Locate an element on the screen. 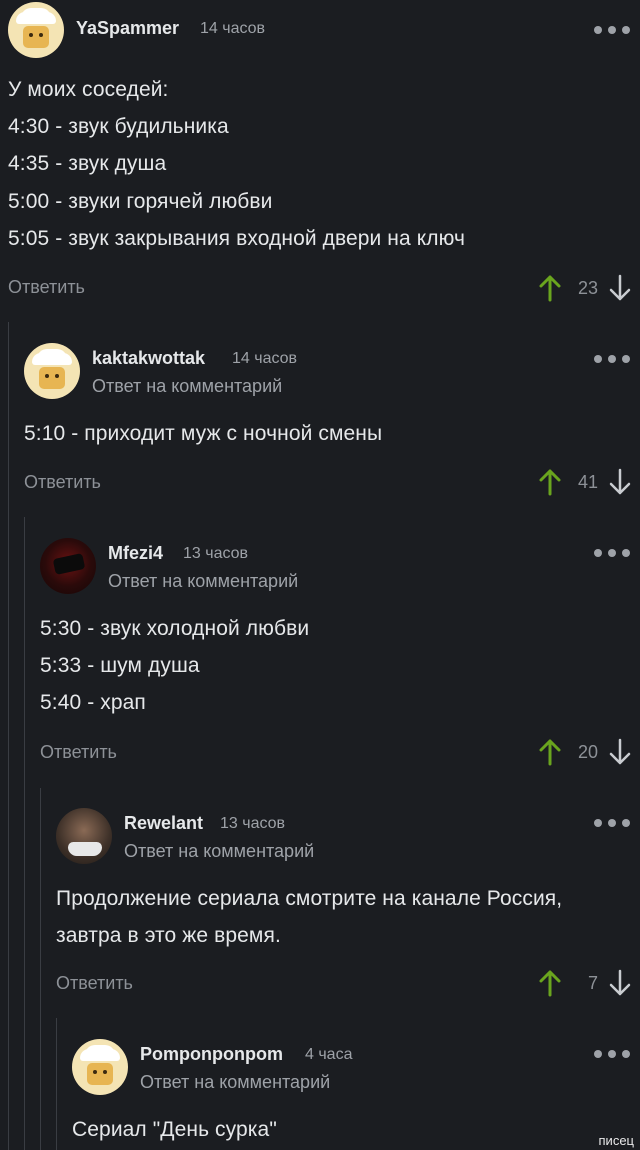 The height and width of the screenshot is (1150, 640). comment-text-line: 5:00 - звуки горячей любви is located at coordinates (140, 201).